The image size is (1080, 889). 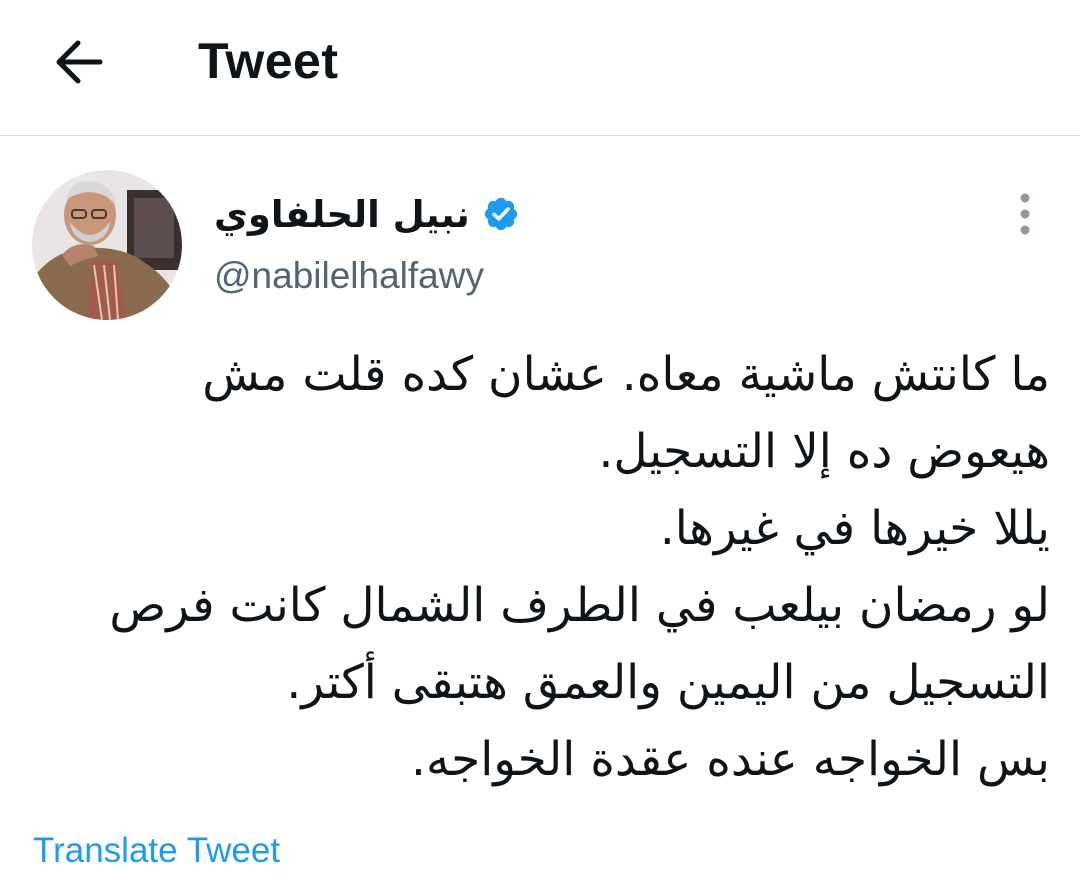 What do you see at coordinates (349, 276) in the screenshot?
I see `author-handle: @nabilelhalfawy` at bounding box center [349, 276].